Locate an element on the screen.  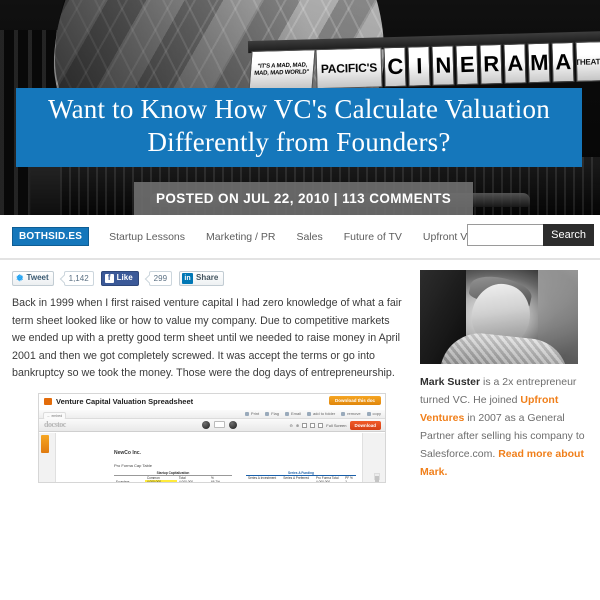
sheet-row-common: 4,000,000 is located at coordinates (160, 480).